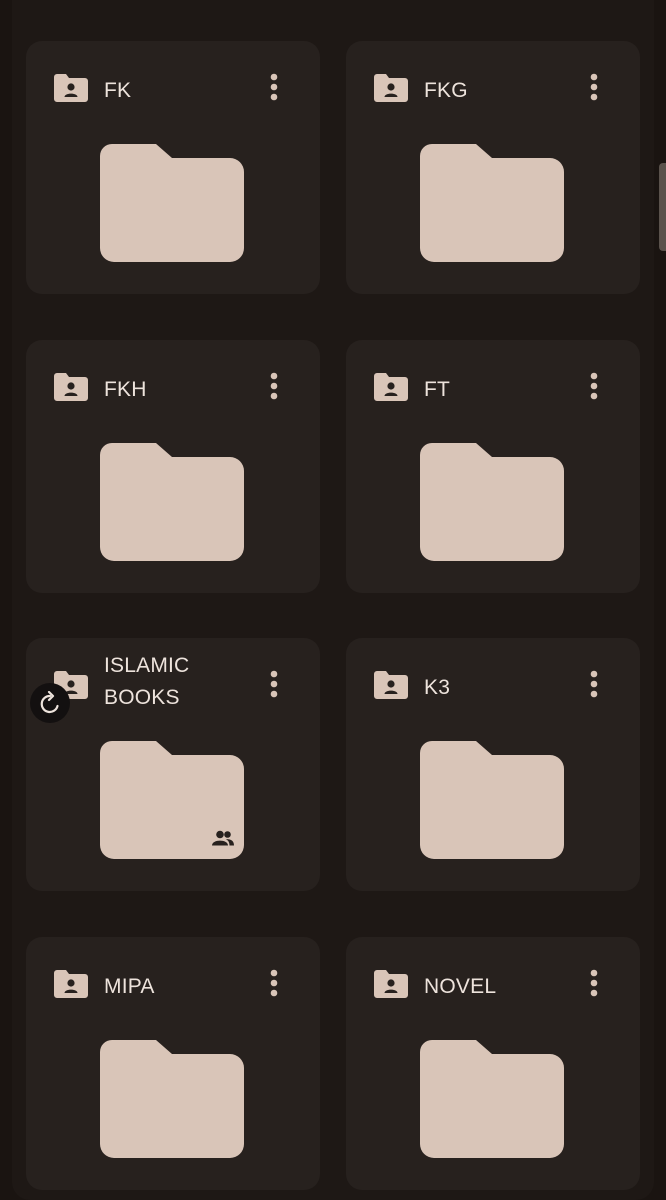  I want to click on folder-card: K3, so click(493, 764).